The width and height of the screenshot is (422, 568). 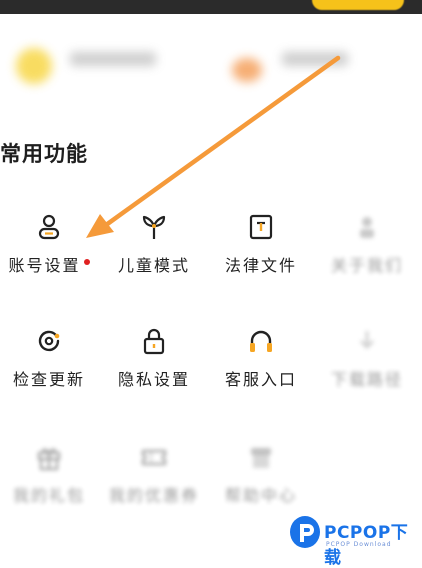 I want to click on legal-documents-label: 法律文件, so click(x=260, y=265).